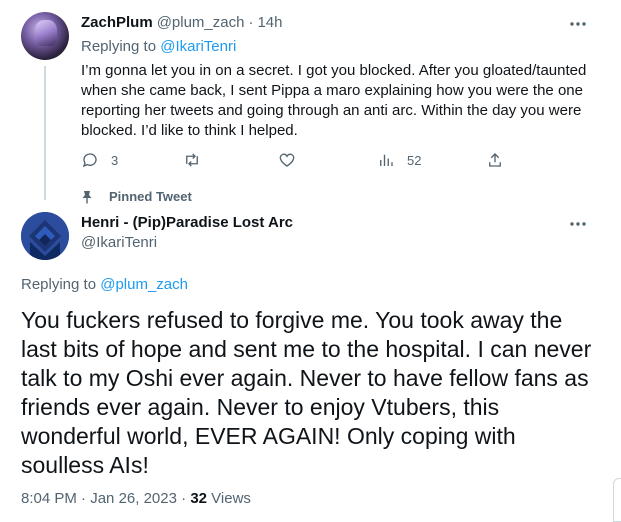  I want to click on like-button, so click(287, 160).